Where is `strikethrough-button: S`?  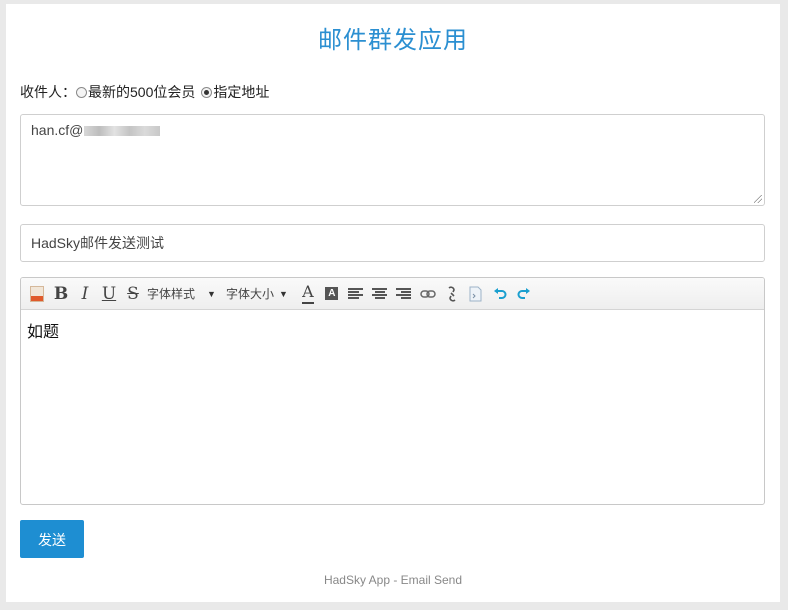 strikethrough-button: S is located at coordinates (133, 294).